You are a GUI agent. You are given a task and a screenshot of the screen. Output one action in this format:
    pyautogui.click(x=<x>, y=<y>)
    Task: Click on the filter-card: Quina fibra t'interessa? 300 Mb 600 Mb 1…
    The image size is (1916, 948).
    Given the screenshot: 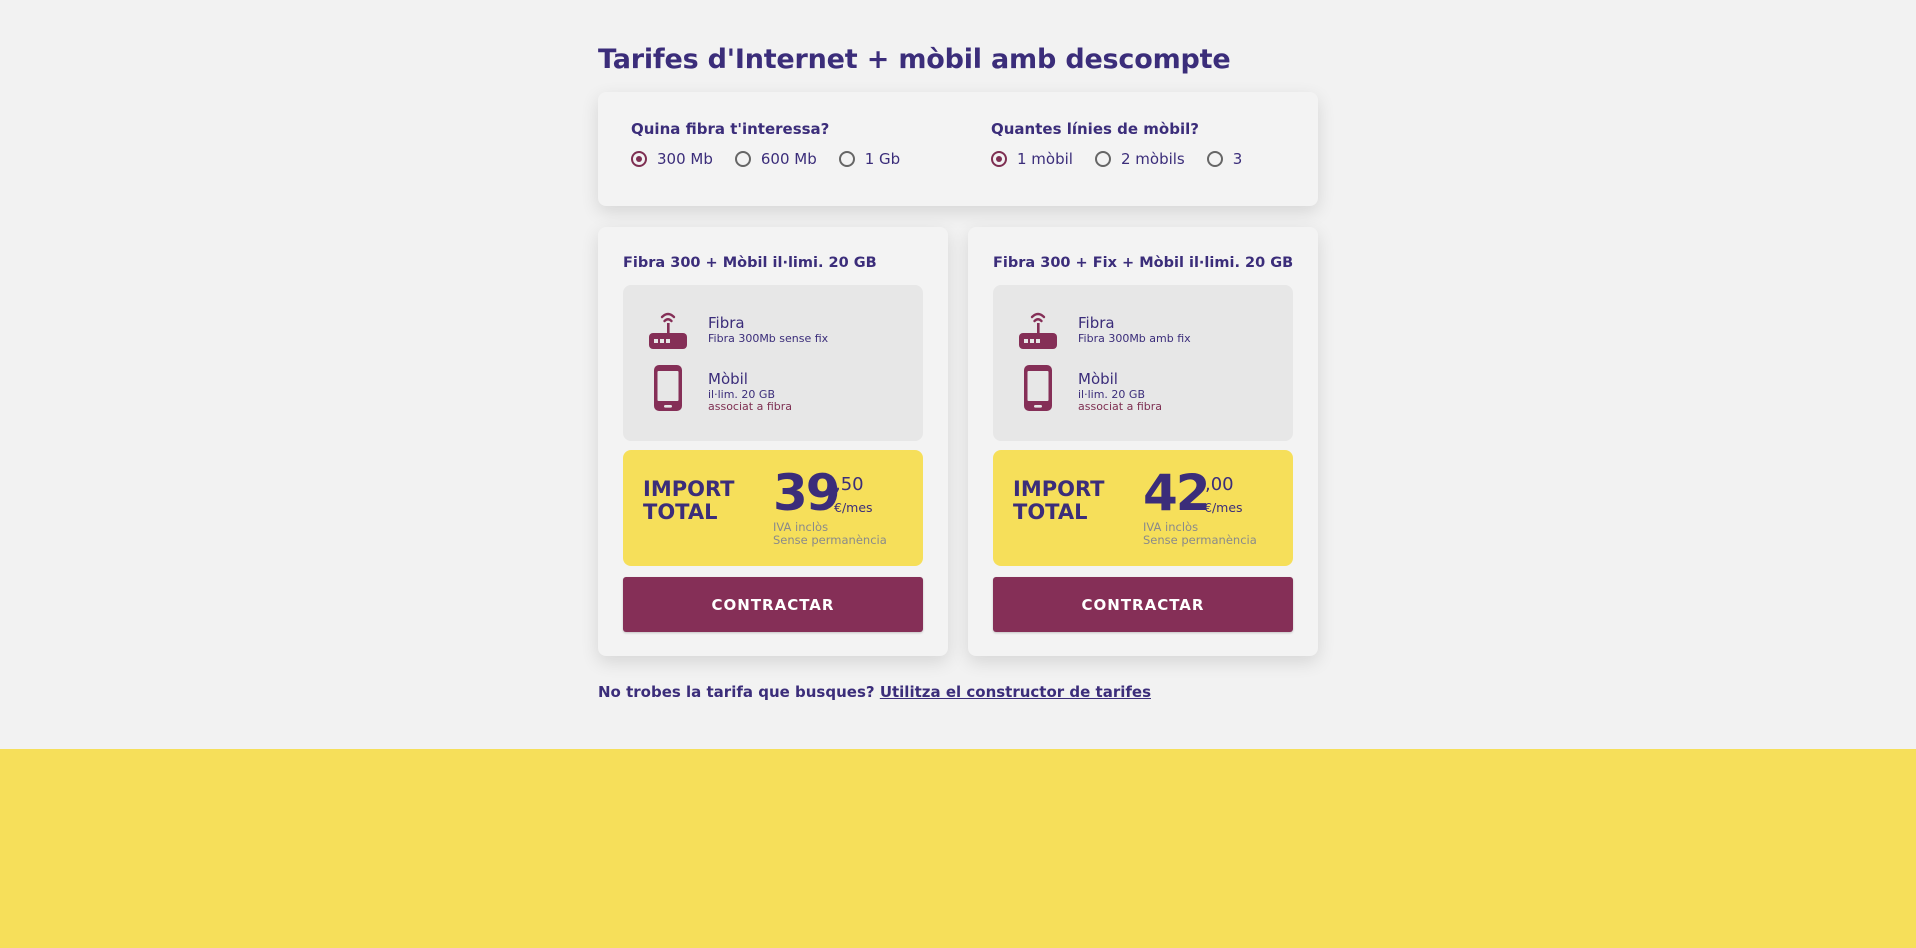 What is the action you would take?
    pyautogui.click(x=958, y=149)
    